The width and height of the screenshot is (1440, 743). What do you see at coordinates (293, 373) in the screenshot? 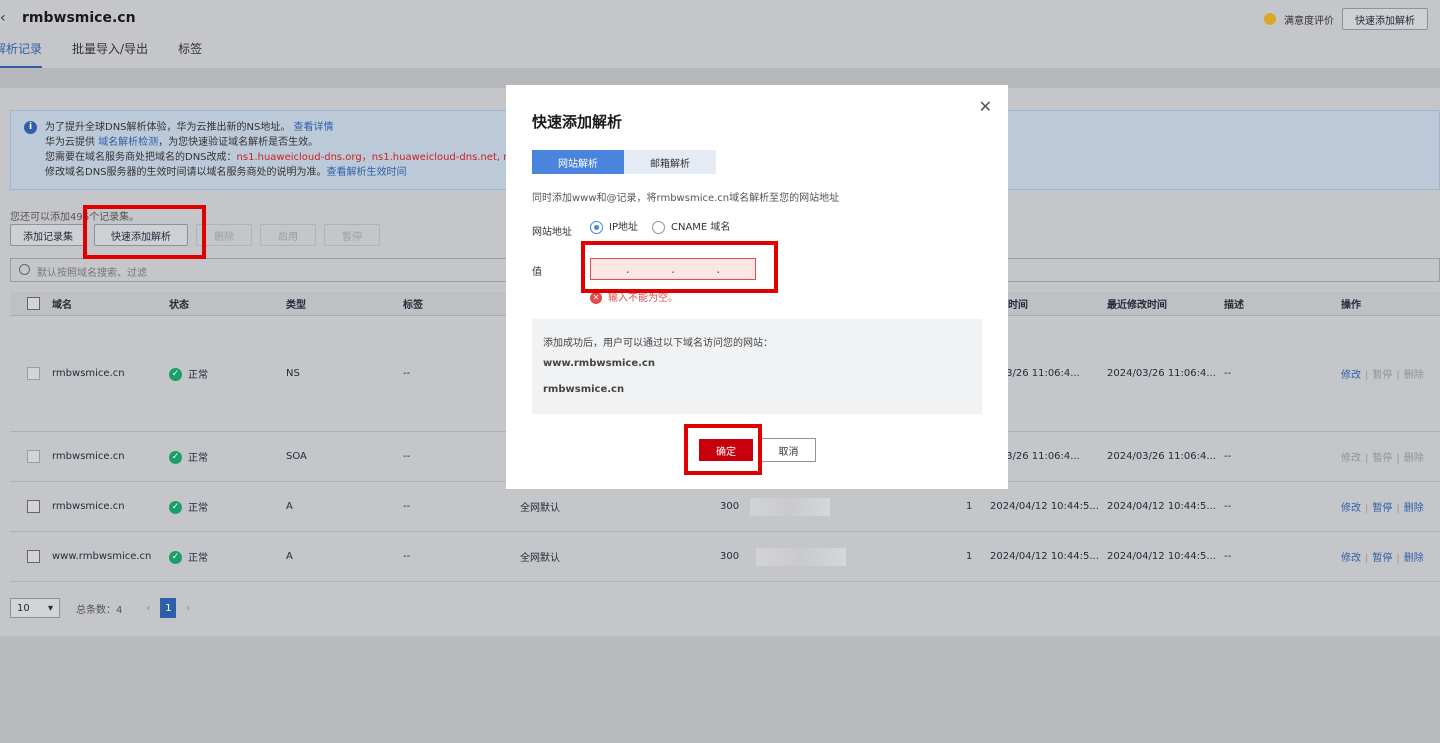
I see `row-type: NS` at bounding box center [293, 373].